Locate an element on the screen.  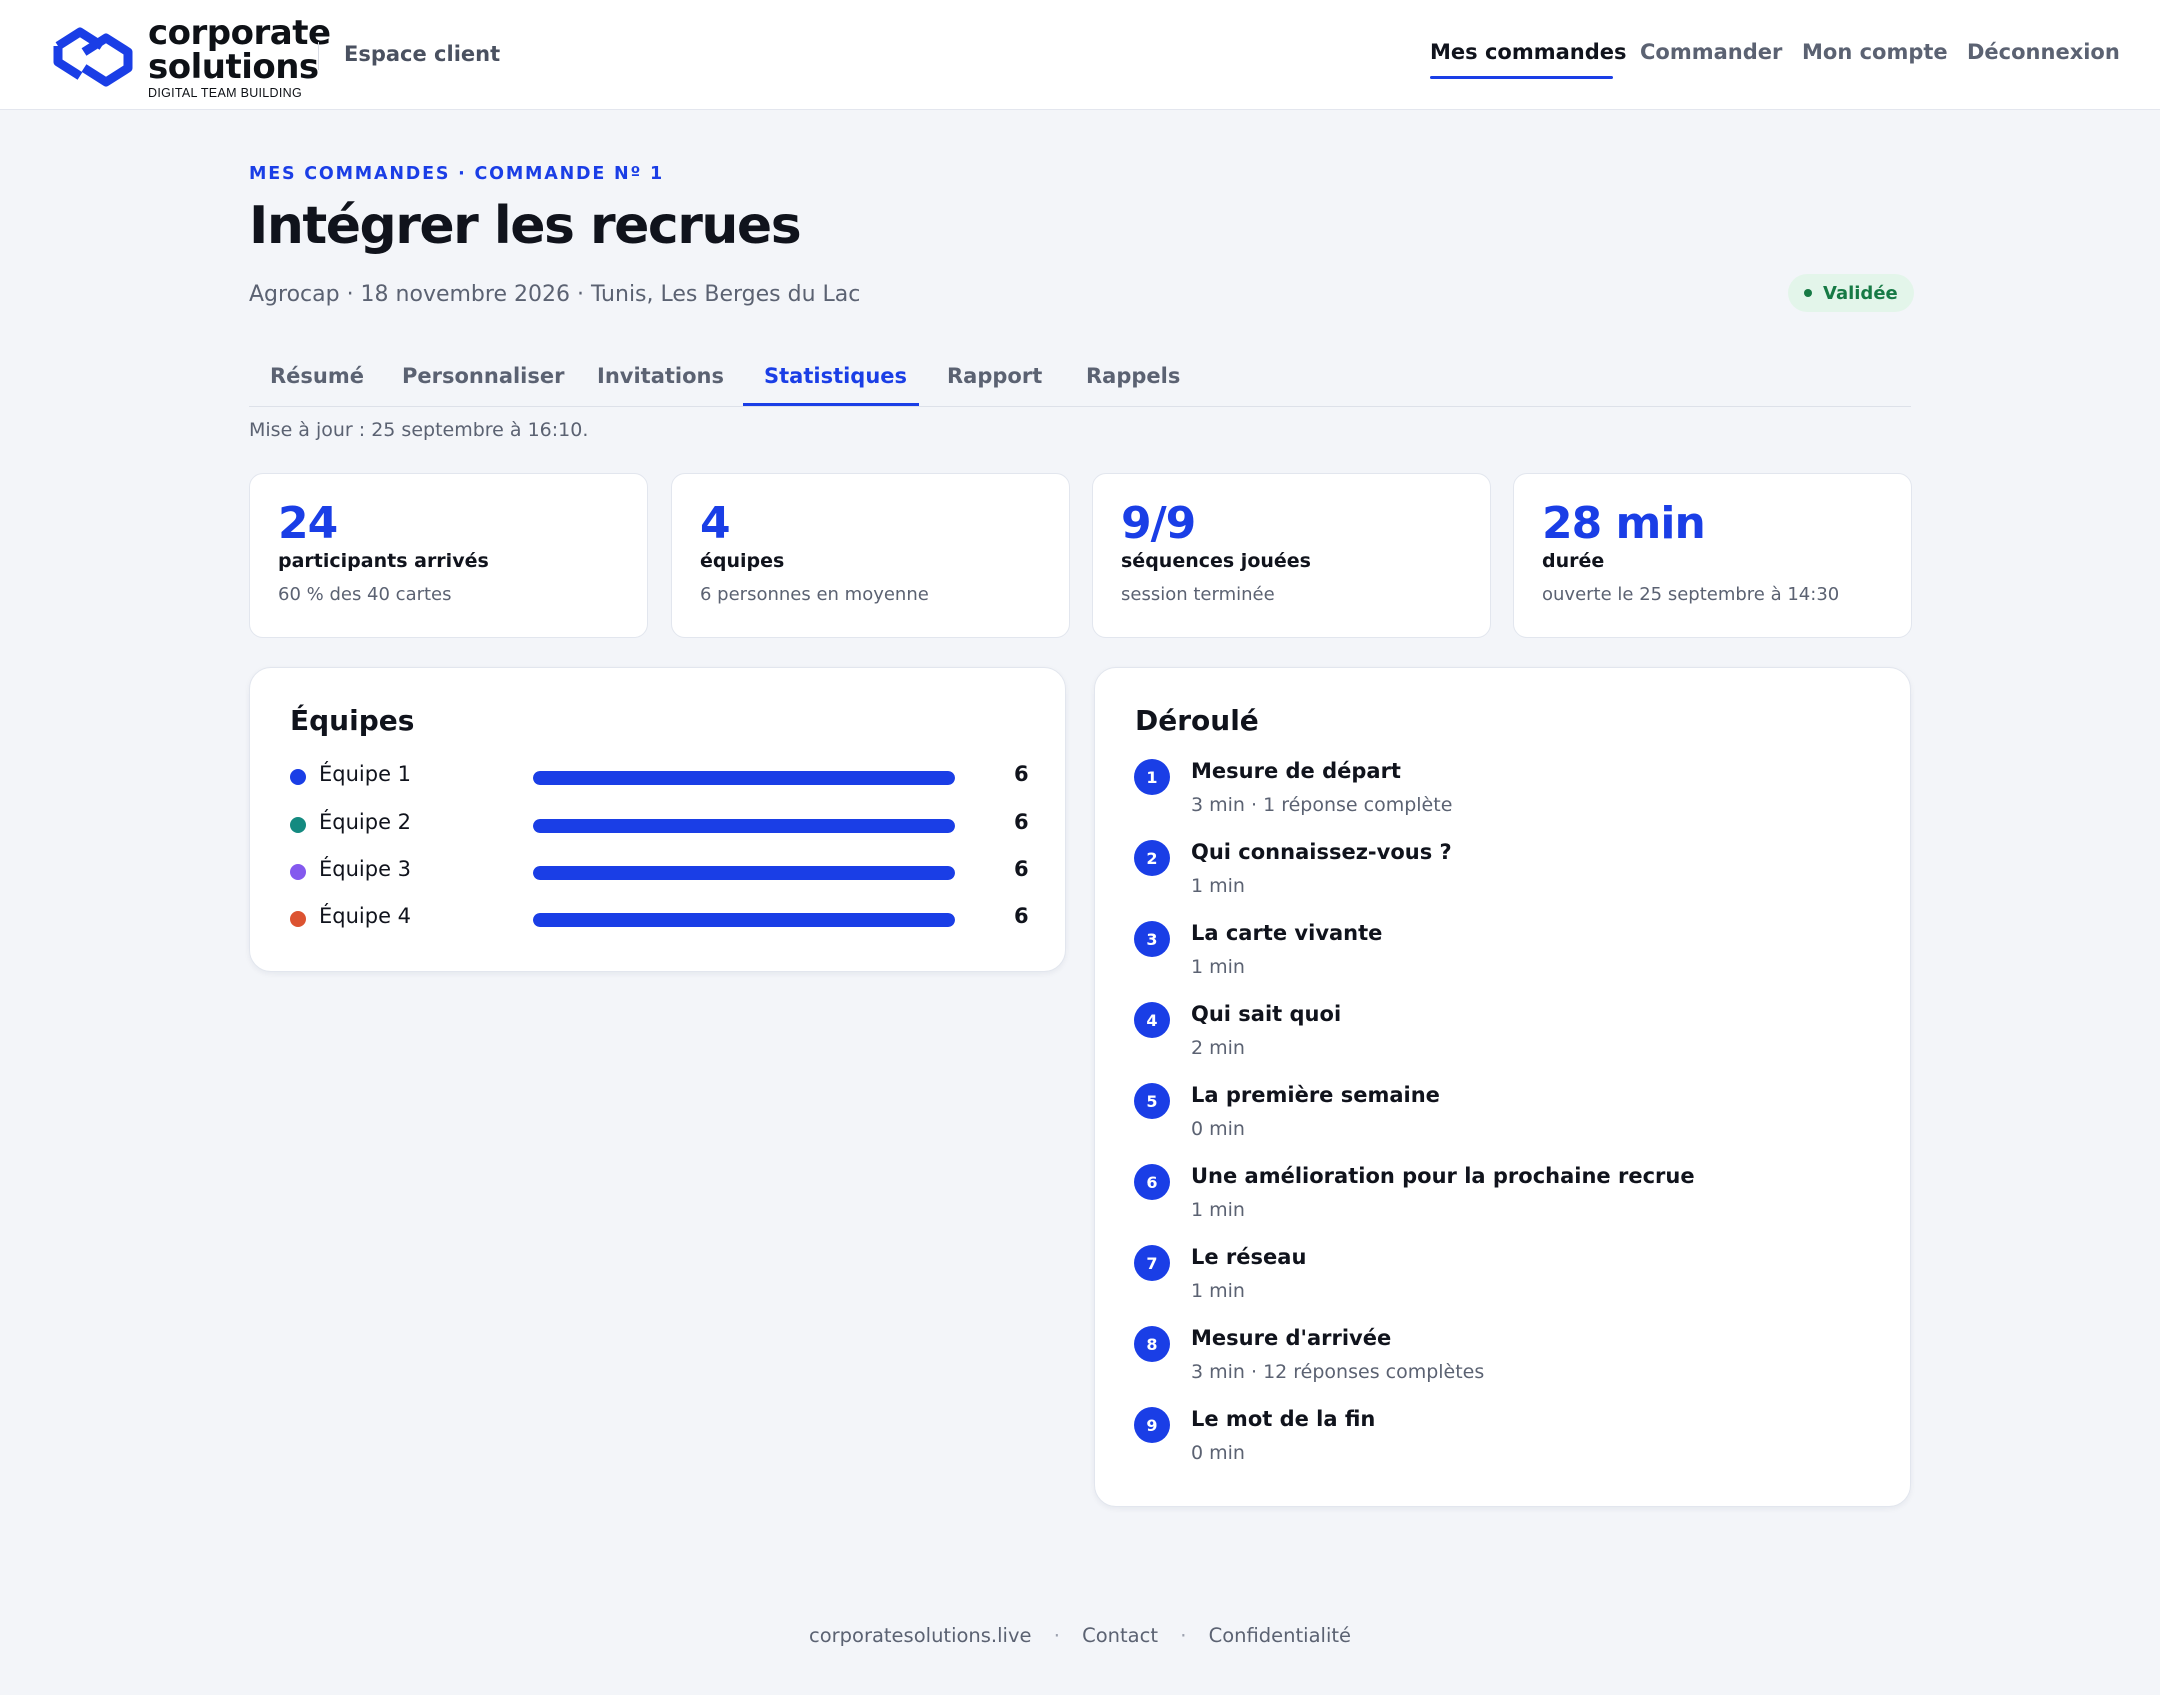
stat-subtext: 60 % des 40 cartes is located at coordinates (365, 594).